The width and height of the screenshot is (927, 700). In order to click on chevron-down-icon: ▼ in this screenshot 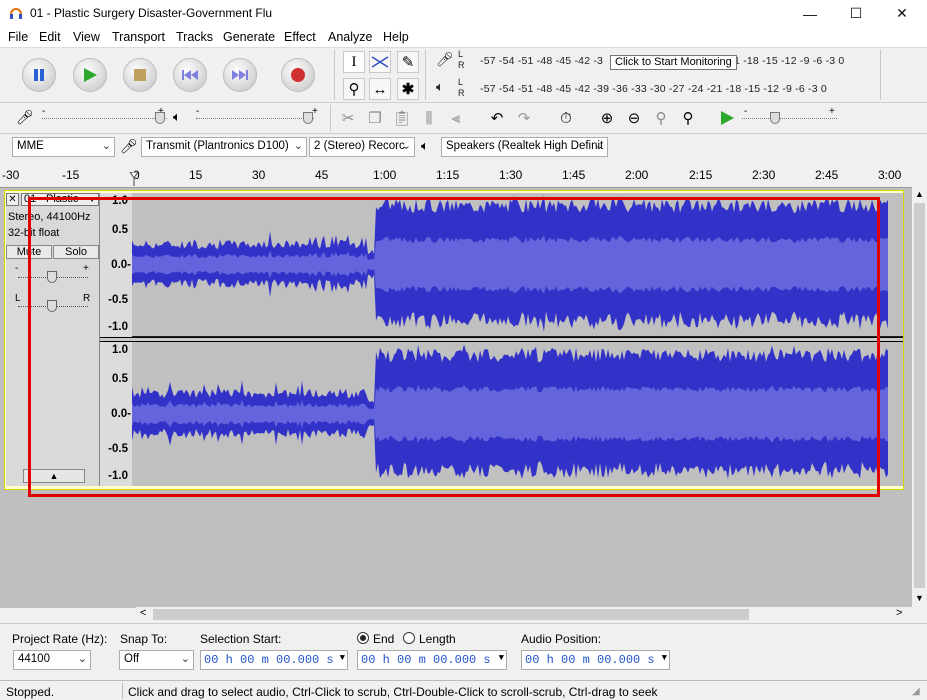, I will do `click(501, 658)`.